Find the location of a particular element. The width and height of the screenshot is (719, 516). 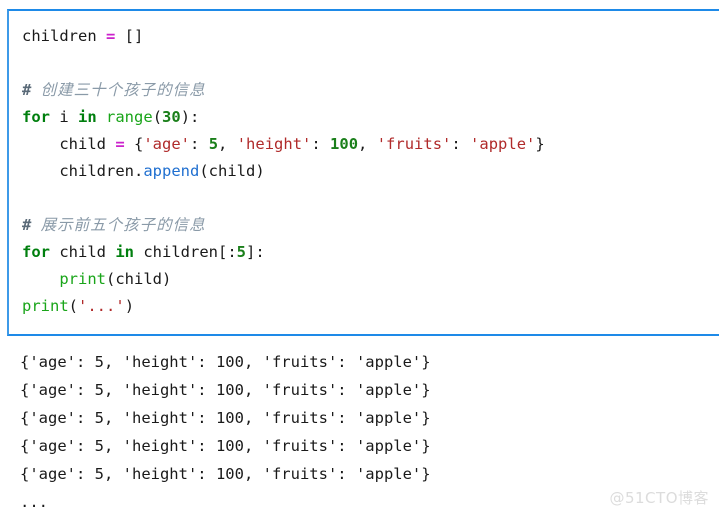

code-line: print(child) is located at coordinates (370, 279).